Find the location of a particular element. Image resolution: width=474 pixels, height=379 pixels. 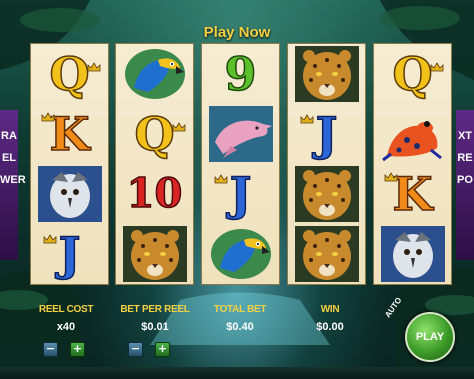

reel-4: J is located at coordinates (326, 164).